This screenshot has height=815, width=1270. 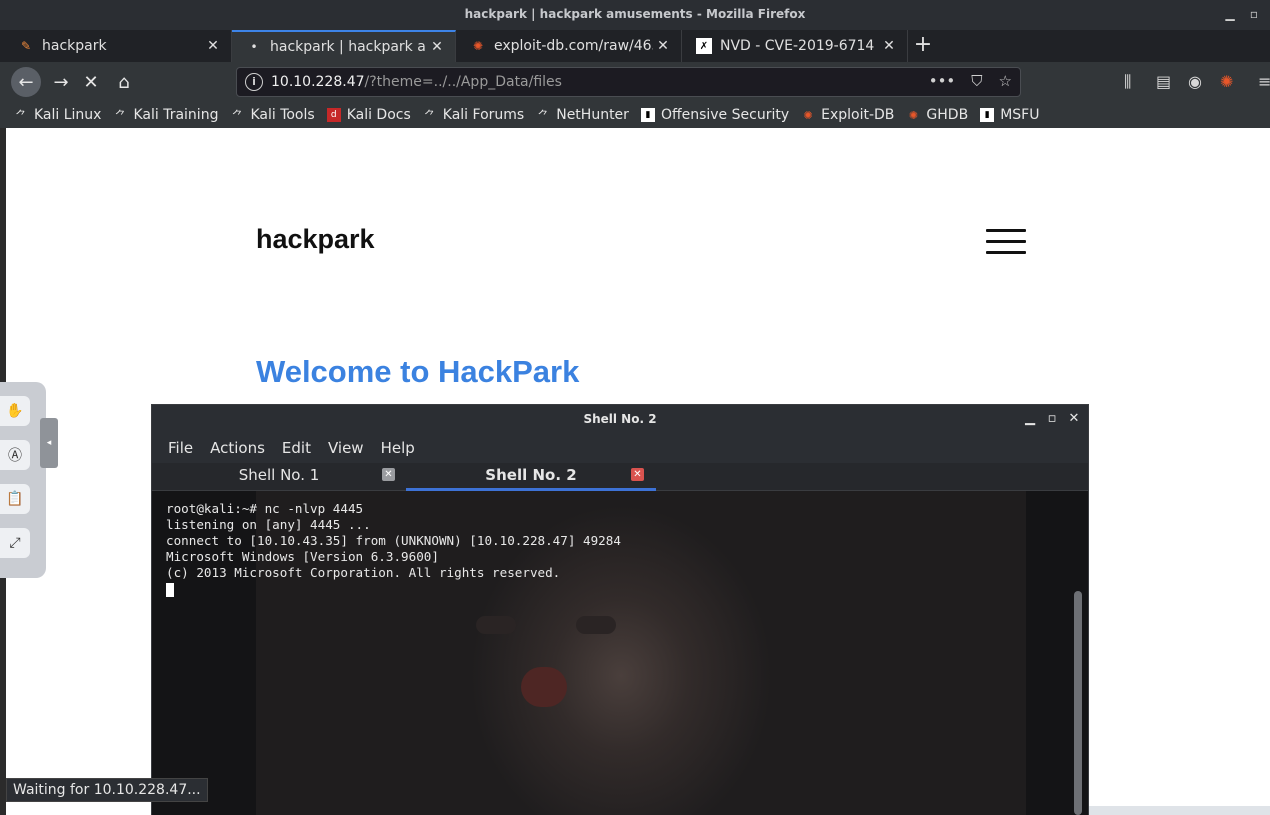 What do you see at coordinates (378, 115) in the screenshot?
I see `bookmark-label: Kali Docs` at bounding box center [378, 115].